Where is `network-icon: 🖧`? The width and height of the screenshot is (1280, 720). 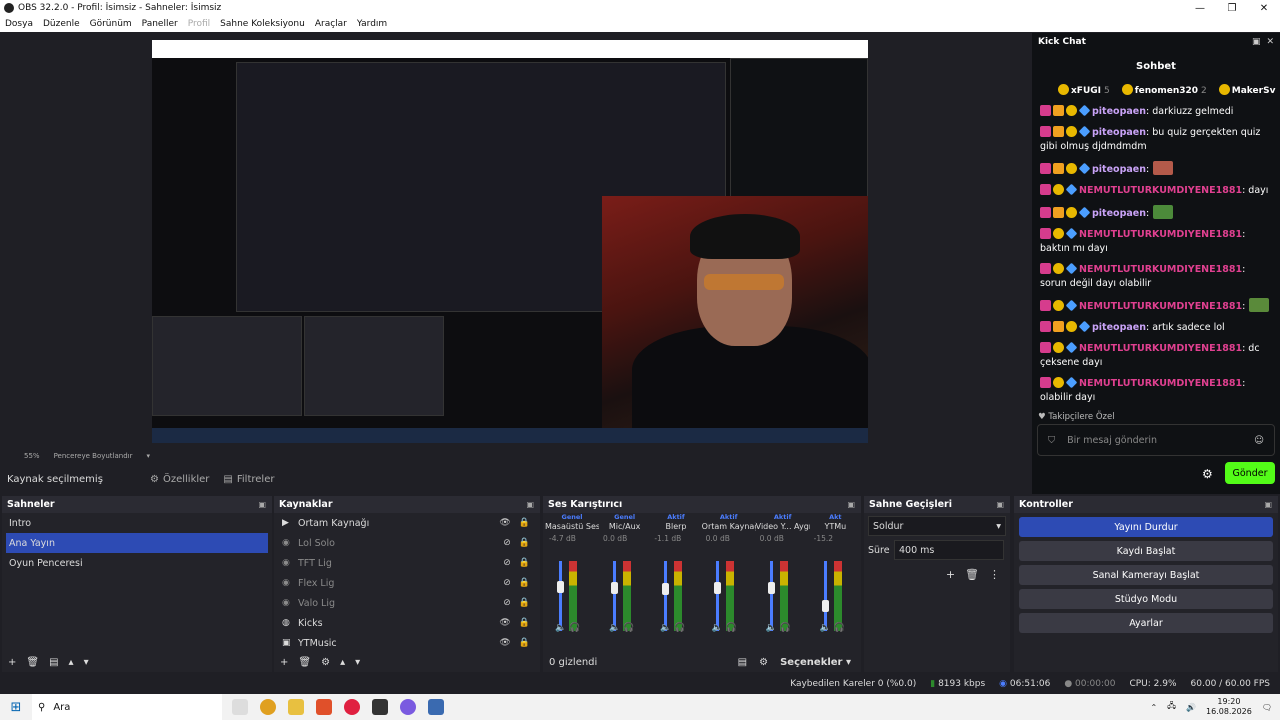 network-icon: 🖧 is located at coordinates (1171, 707).